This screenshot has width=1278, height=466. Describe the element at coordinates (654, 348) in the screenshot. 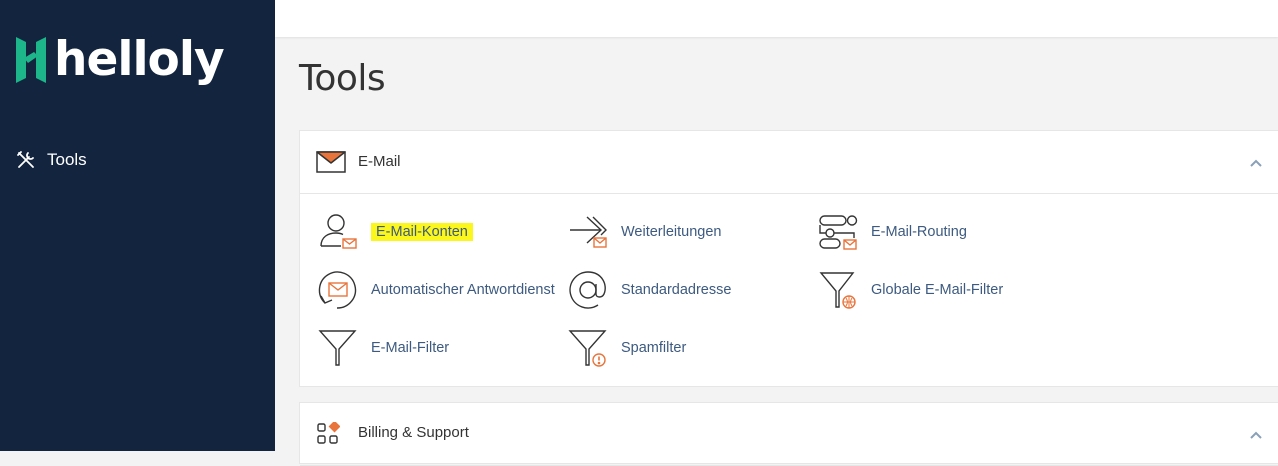

I see `tool-label-spam-filter: Spamfilter` at that location.